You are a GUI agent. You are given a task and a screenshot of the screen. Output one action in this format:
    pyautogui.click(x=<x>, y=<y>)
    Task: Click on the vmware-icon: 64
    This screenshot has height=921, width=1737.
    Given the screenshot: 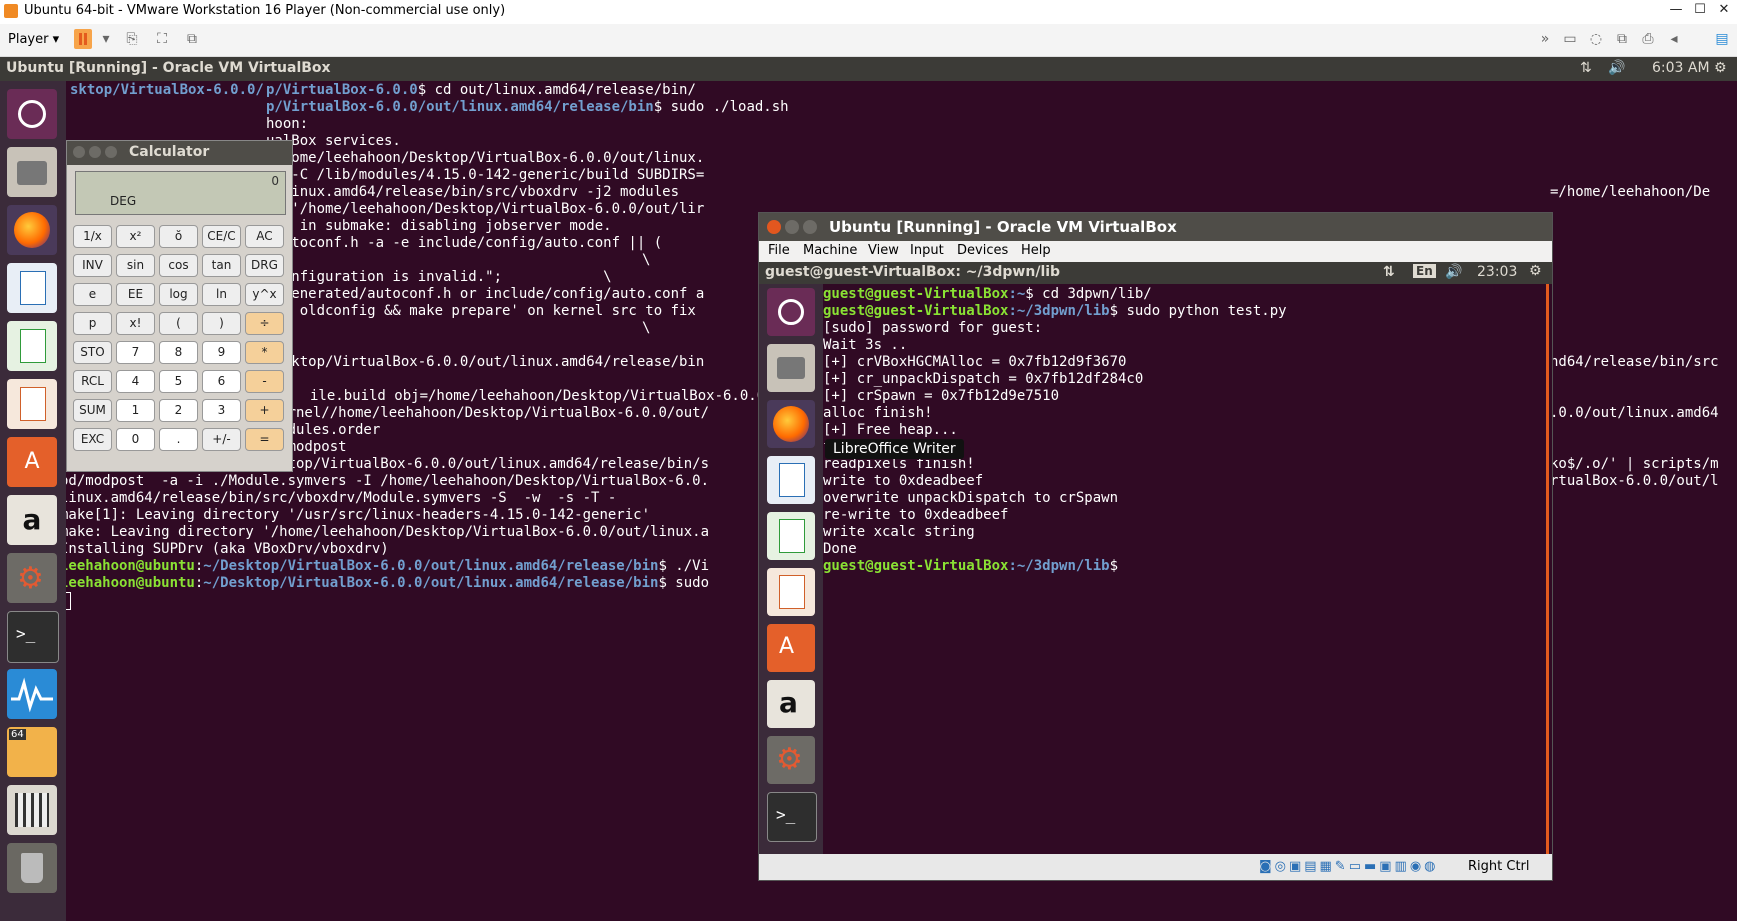 What is the action you would take?
    pyautogui.click(x=32, y=752)
    